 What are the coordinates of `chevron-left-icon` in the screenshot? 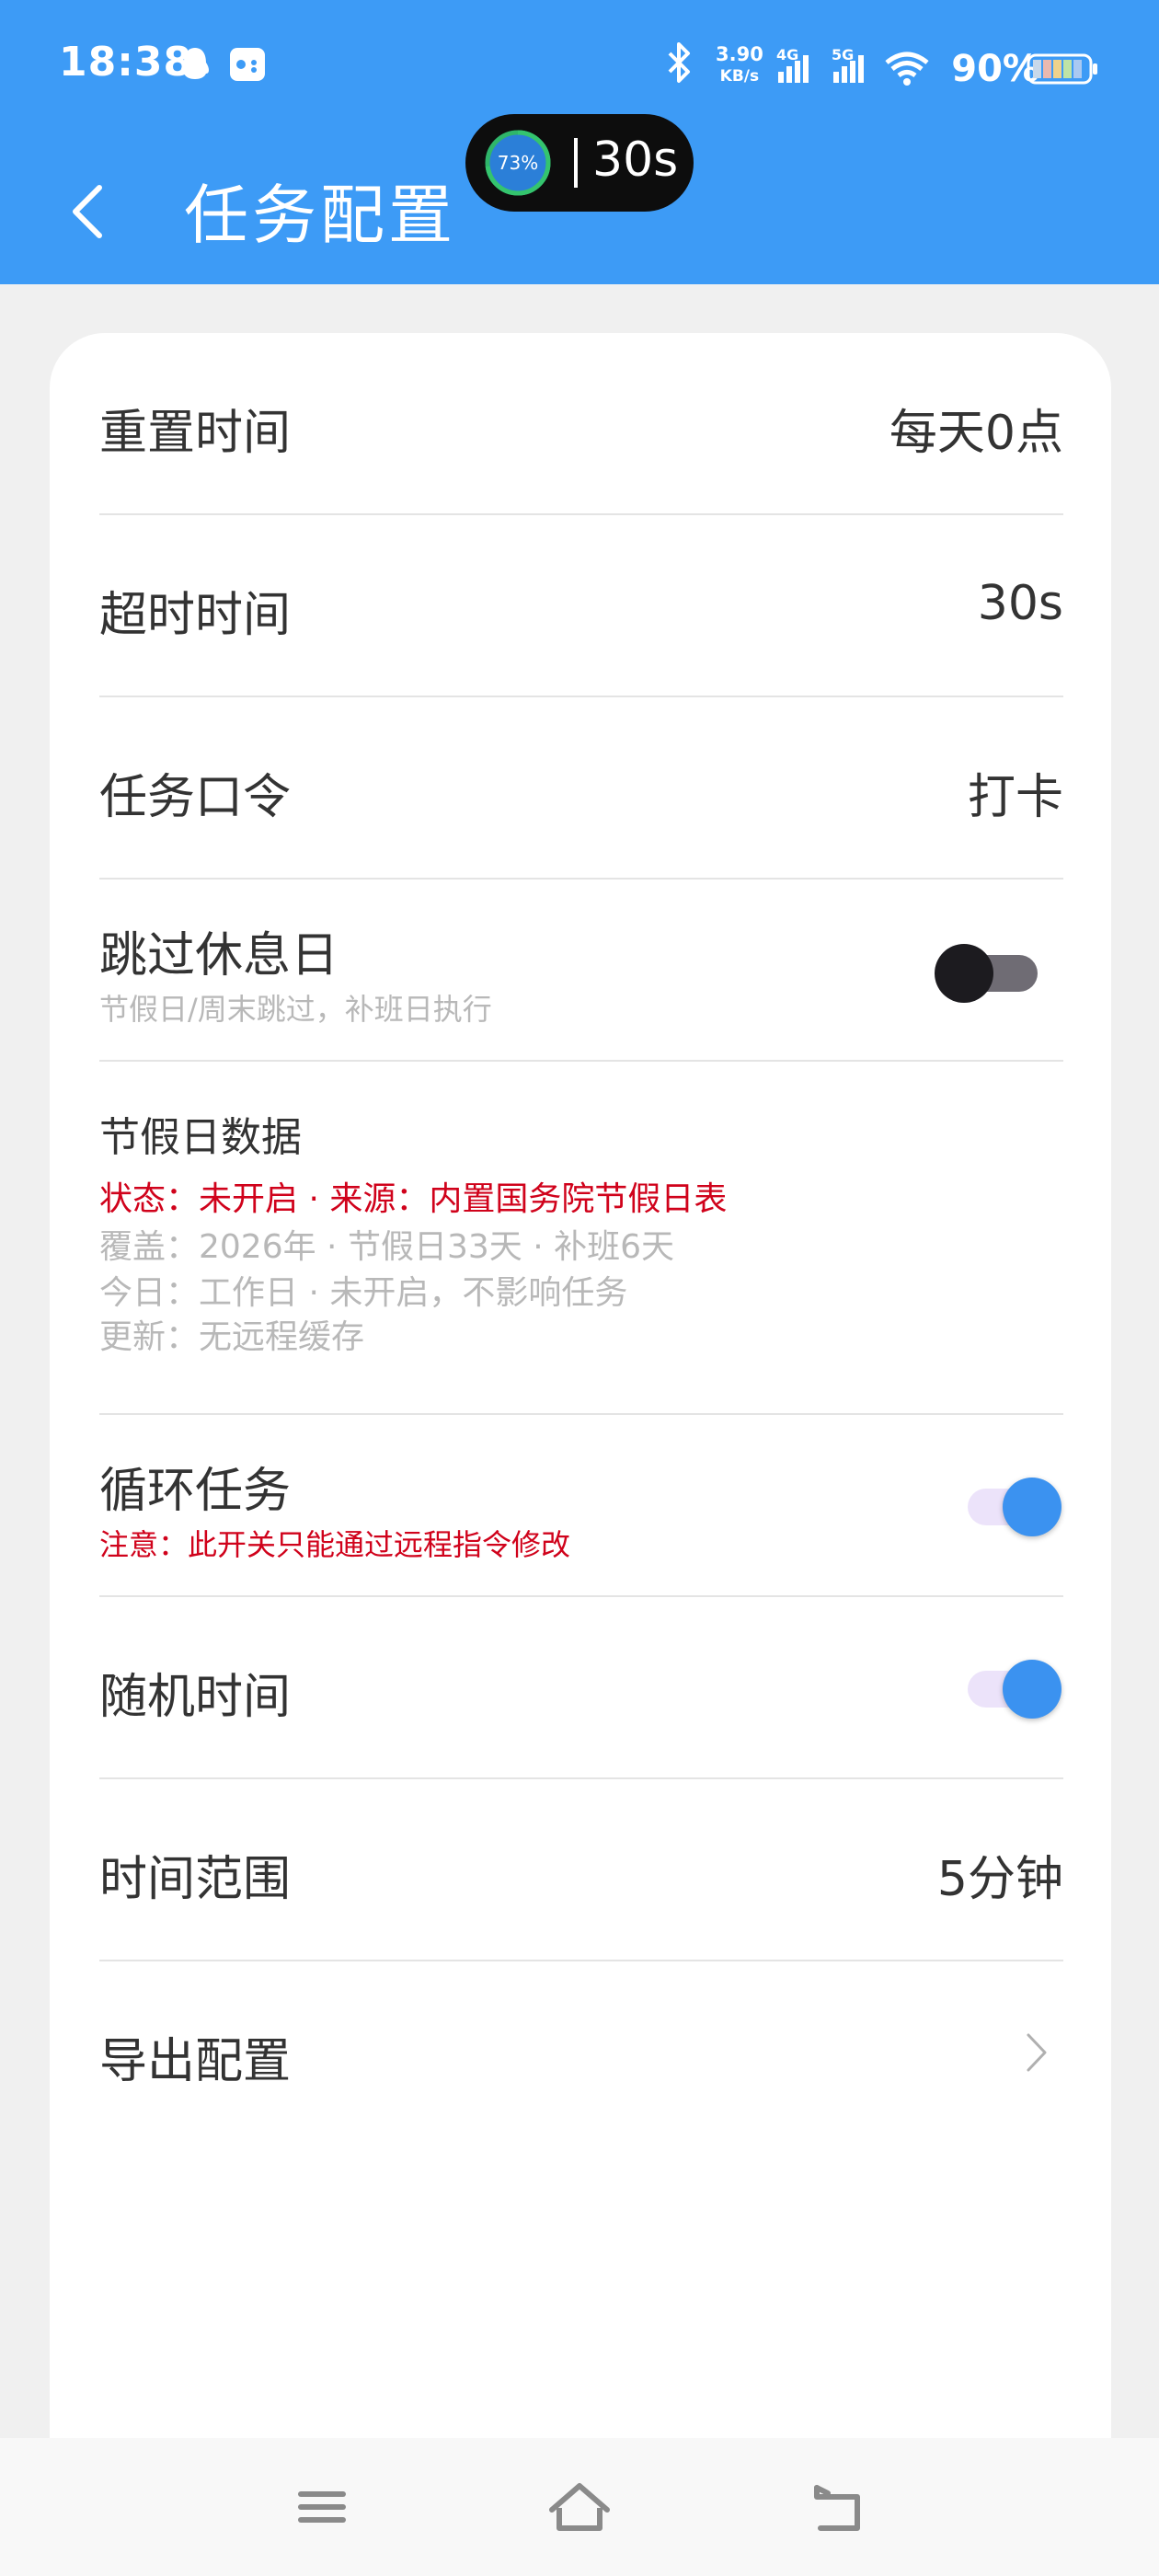 It's located at (87, 211).